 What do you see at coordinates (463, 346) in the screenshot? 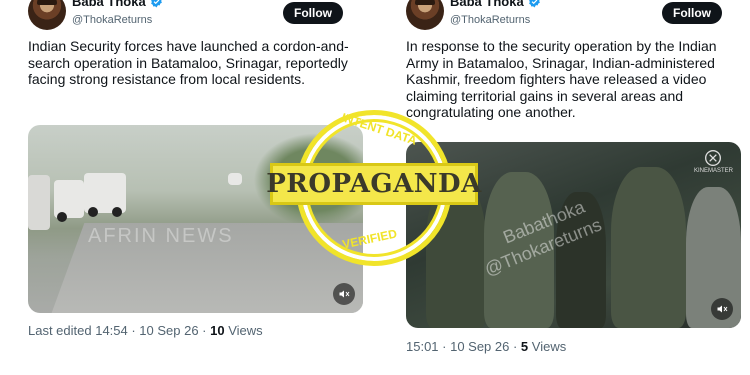
I see `timestamp: 15:01 · 10 Sep 26 ·` at bounding box center [463, 346].